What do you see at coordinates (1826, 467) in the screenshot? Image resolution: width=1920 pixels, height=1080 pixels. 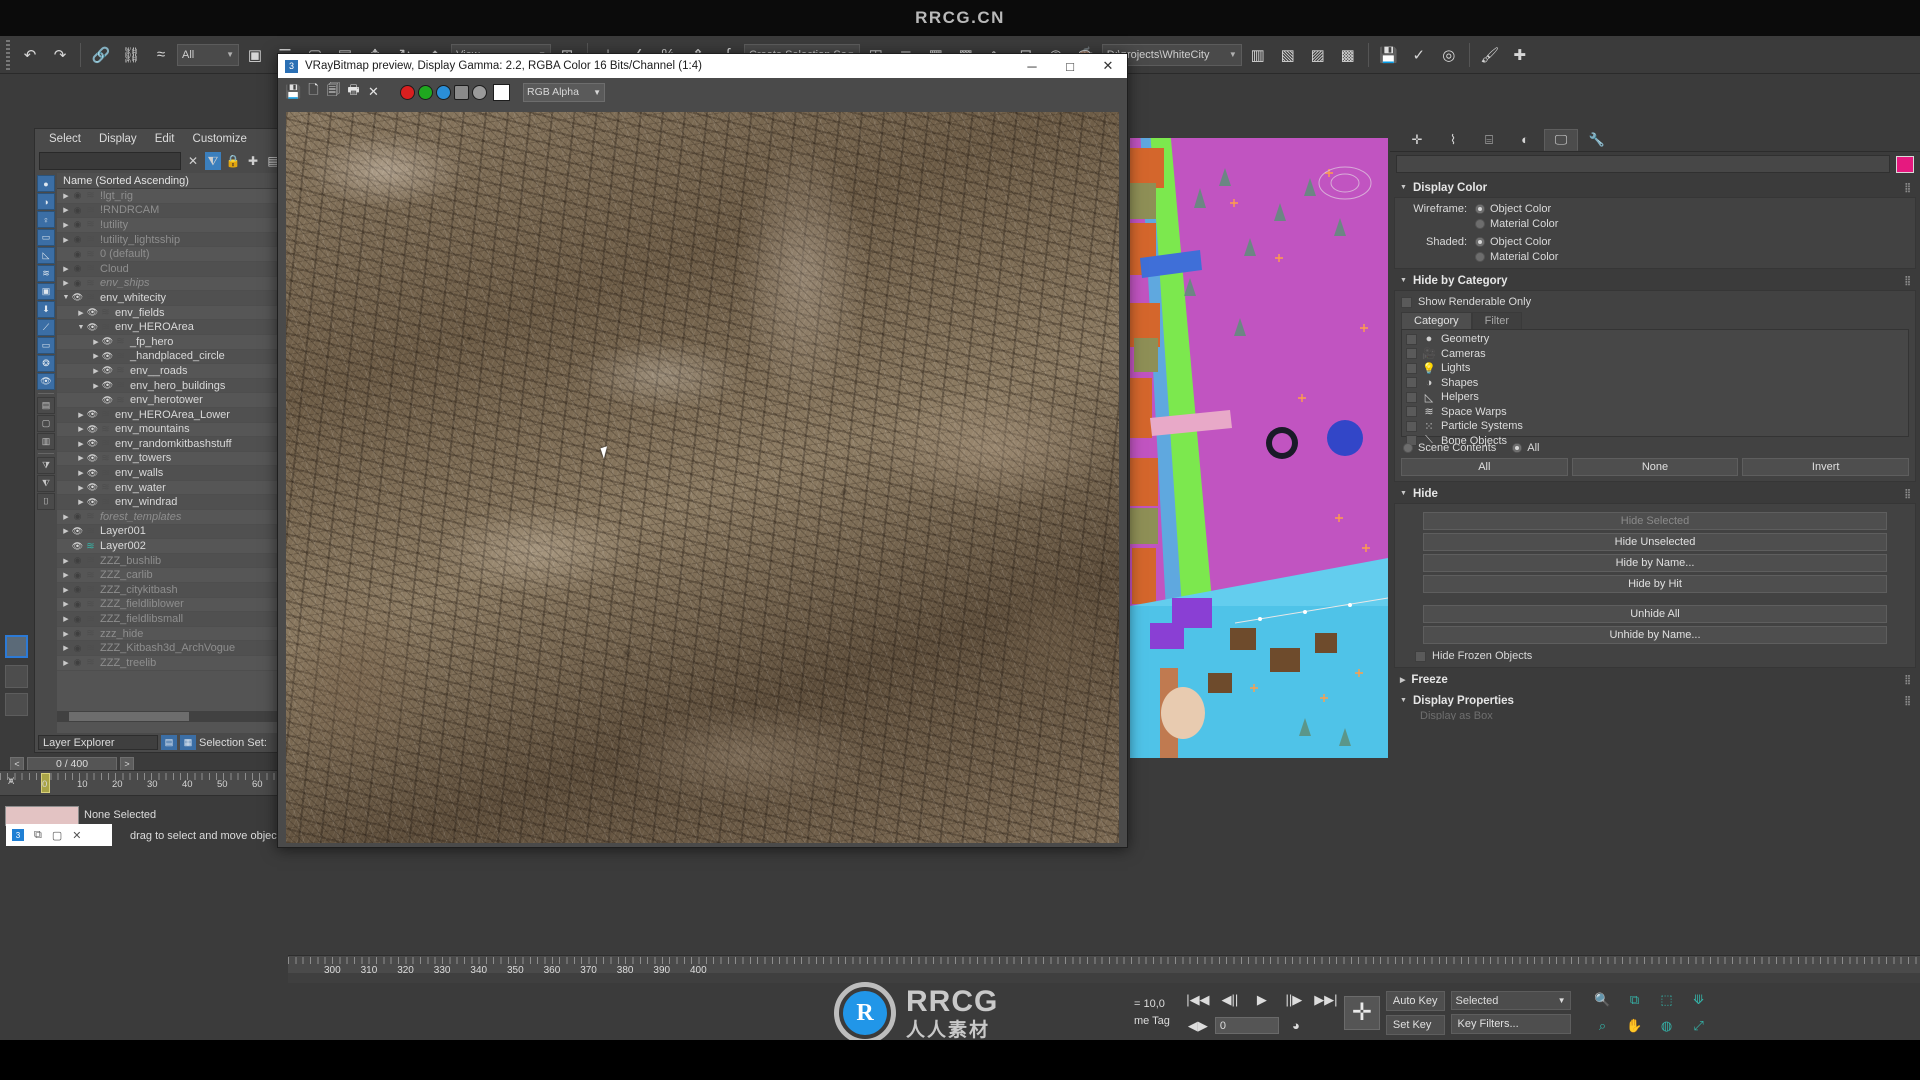 I see `invert-selection-button: Invert` at bounding box center [1826, 467].